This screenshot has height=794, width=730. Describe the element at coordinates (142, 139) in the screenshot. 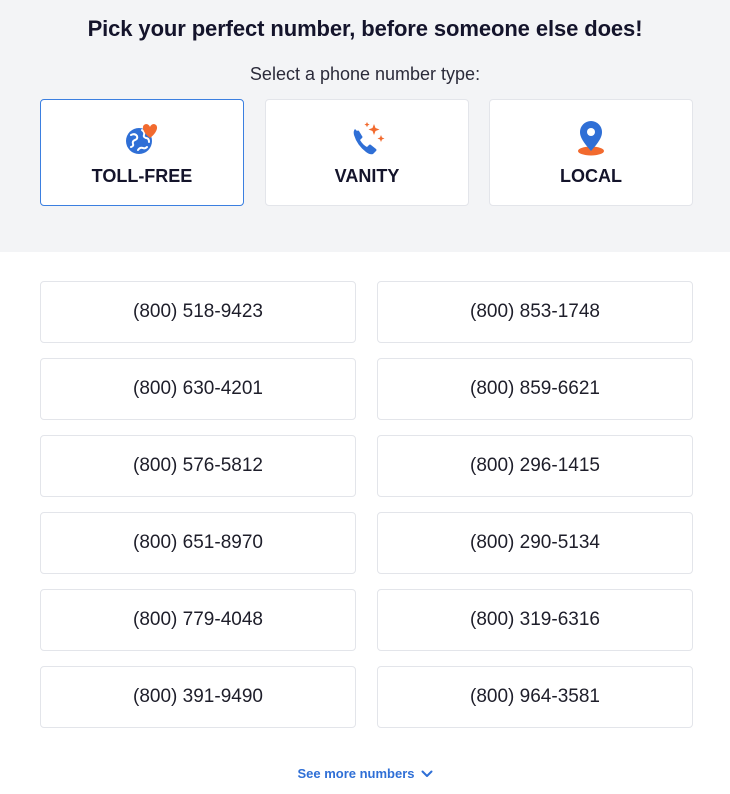

I see `globe-heart-icon` at that location.